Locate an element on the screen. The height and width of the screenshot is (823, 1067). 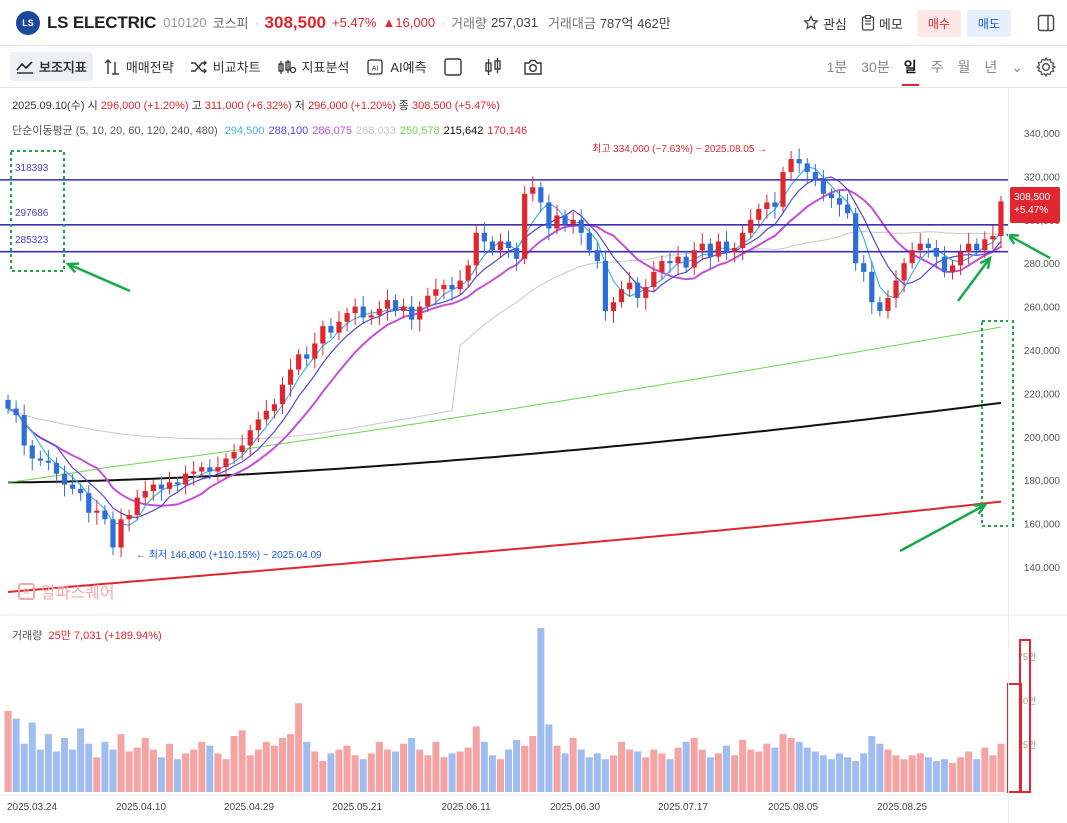
settings-gear-icon is located at coordinates (1046, 67).